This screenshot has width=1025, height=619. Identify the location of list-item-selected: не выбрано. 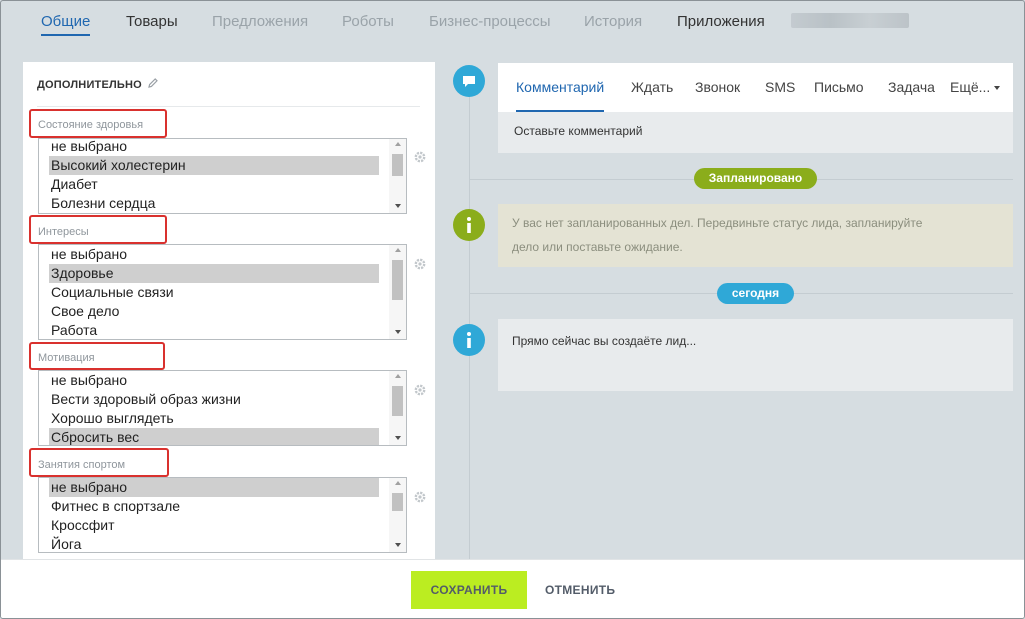
(214, 487).